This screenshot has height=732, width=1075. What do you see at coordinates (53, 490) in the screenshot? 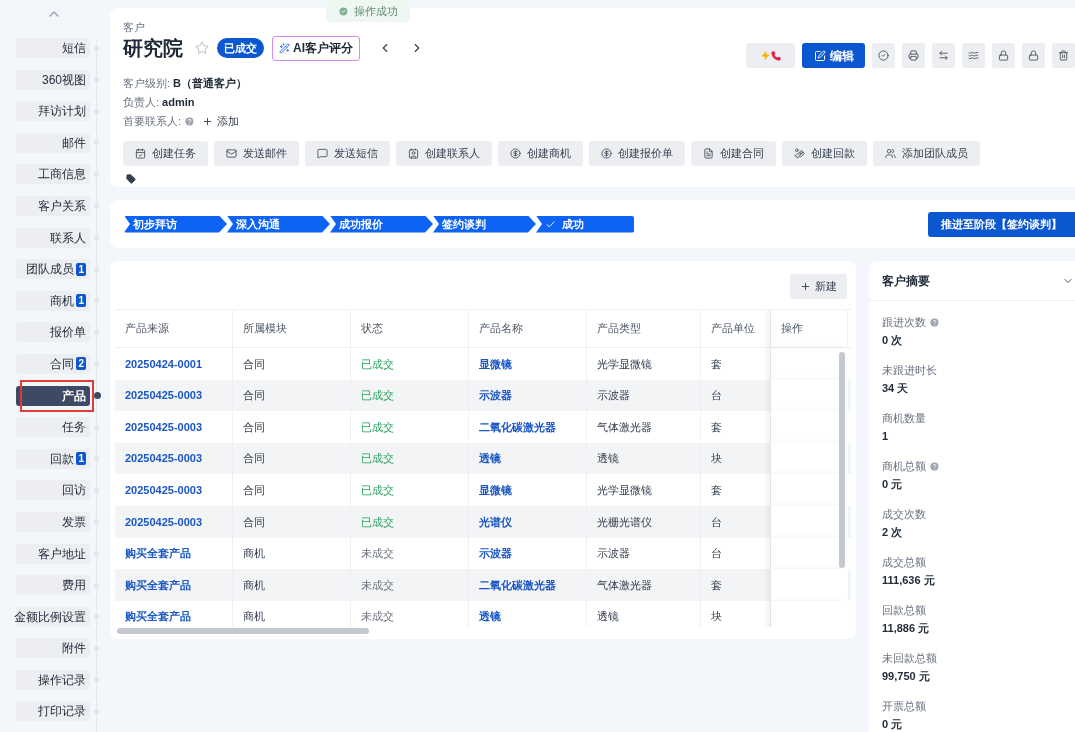
I see `sidebar-item: 回访` at bounding box center [53, 490].